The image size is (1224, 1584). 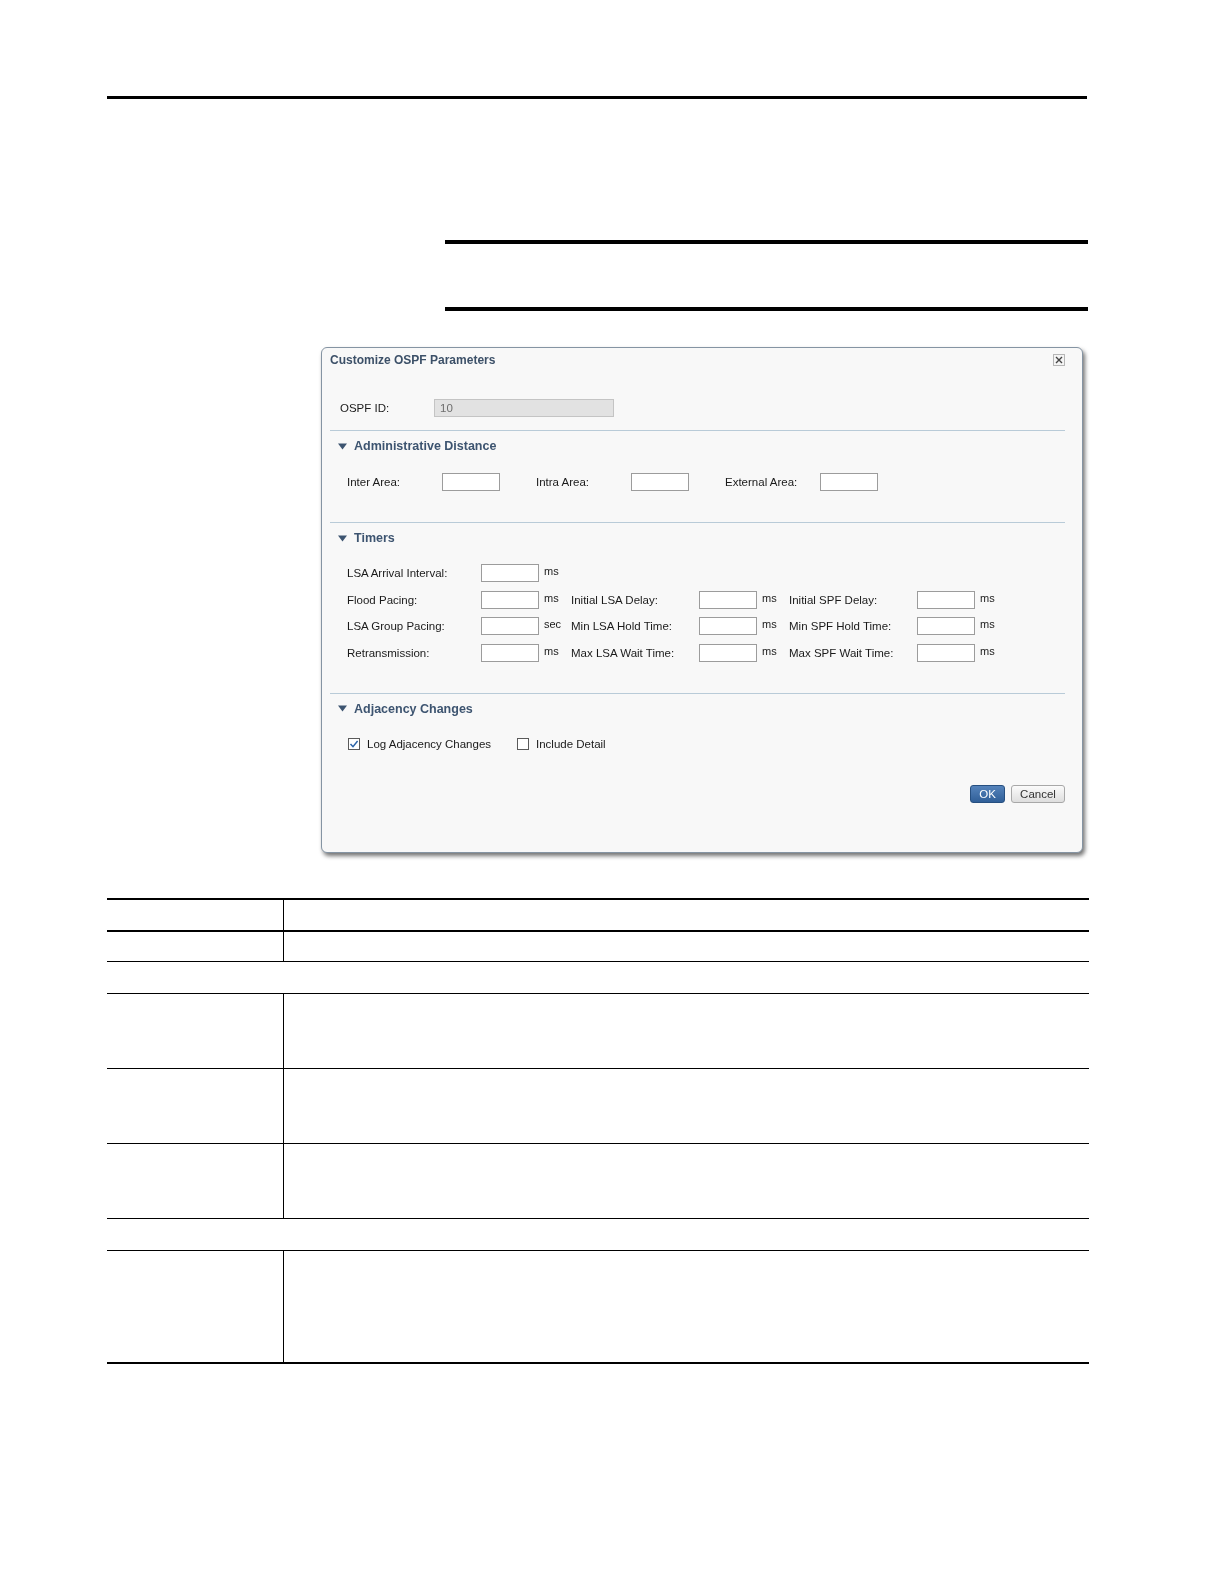 What do you see at coordinates (389, 652) in the screenshot?
I see `field-label: Retransmission:` at bounding box center [389, 652].